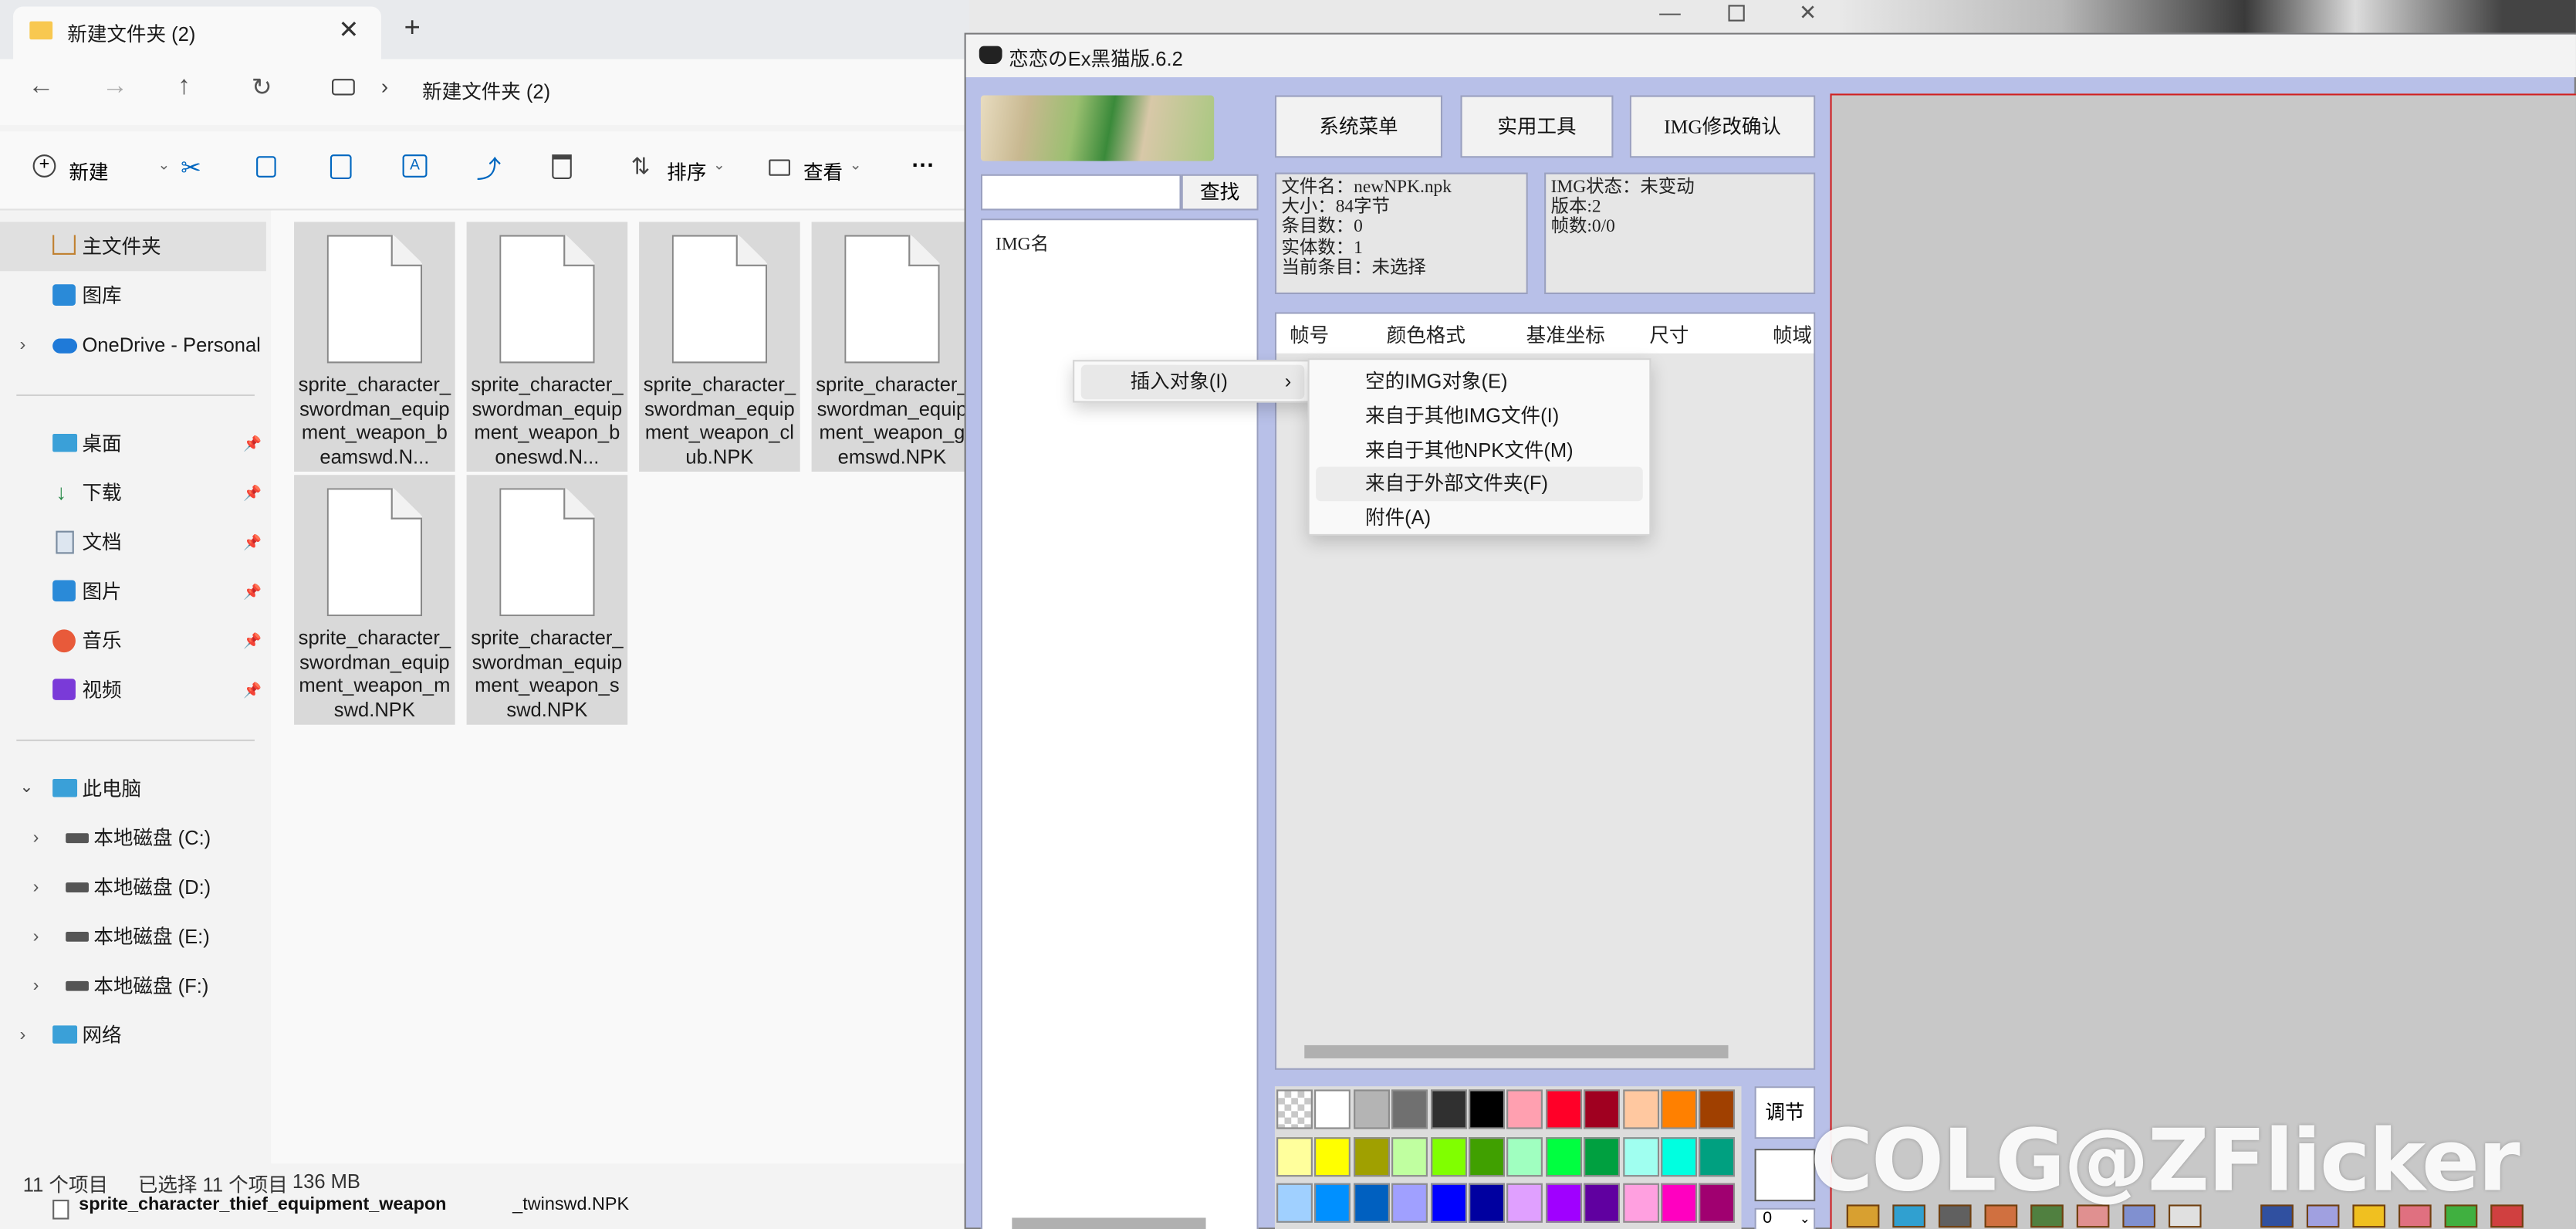 This screenshot has height=1229, width=2576. Describe the element at coordinates (1479, 518) in the screenshot. I see `menu-item-attachment: 附件(A)` at that location.